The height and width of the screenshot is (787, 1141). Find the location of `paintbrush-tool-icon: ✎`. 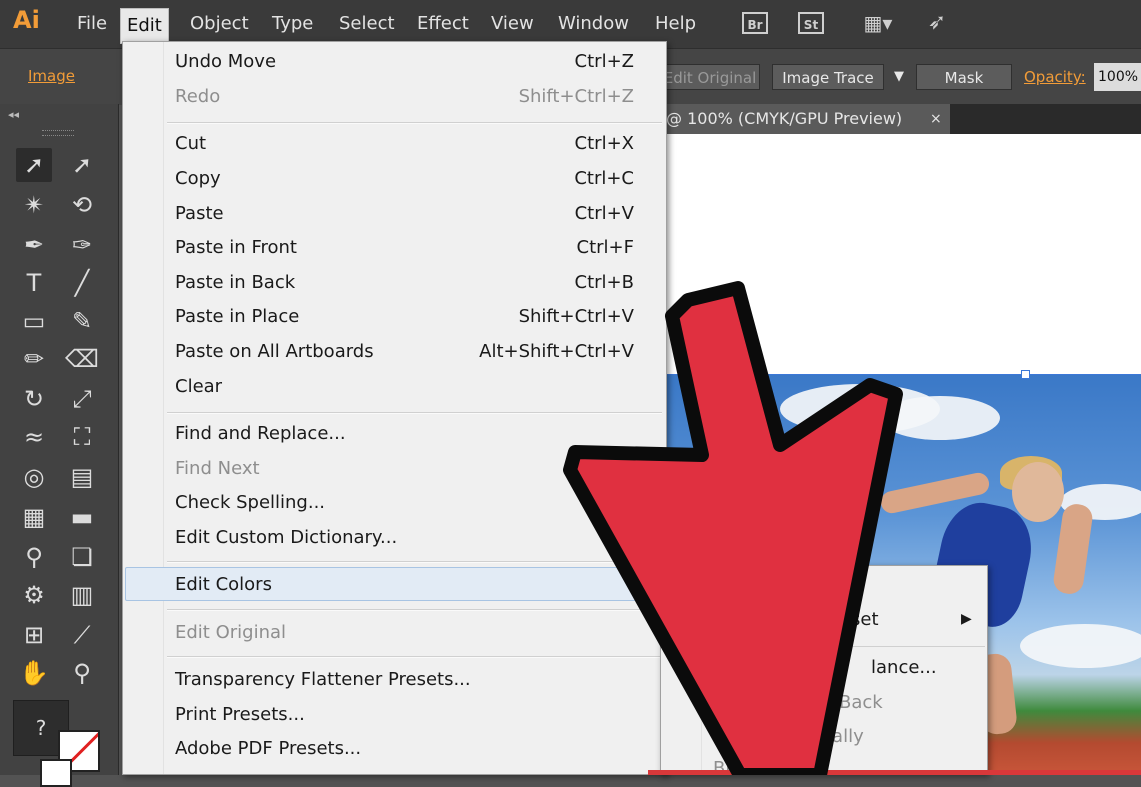

paintbrush-tool-icon: ✎ is located at coordinates (82, 321).